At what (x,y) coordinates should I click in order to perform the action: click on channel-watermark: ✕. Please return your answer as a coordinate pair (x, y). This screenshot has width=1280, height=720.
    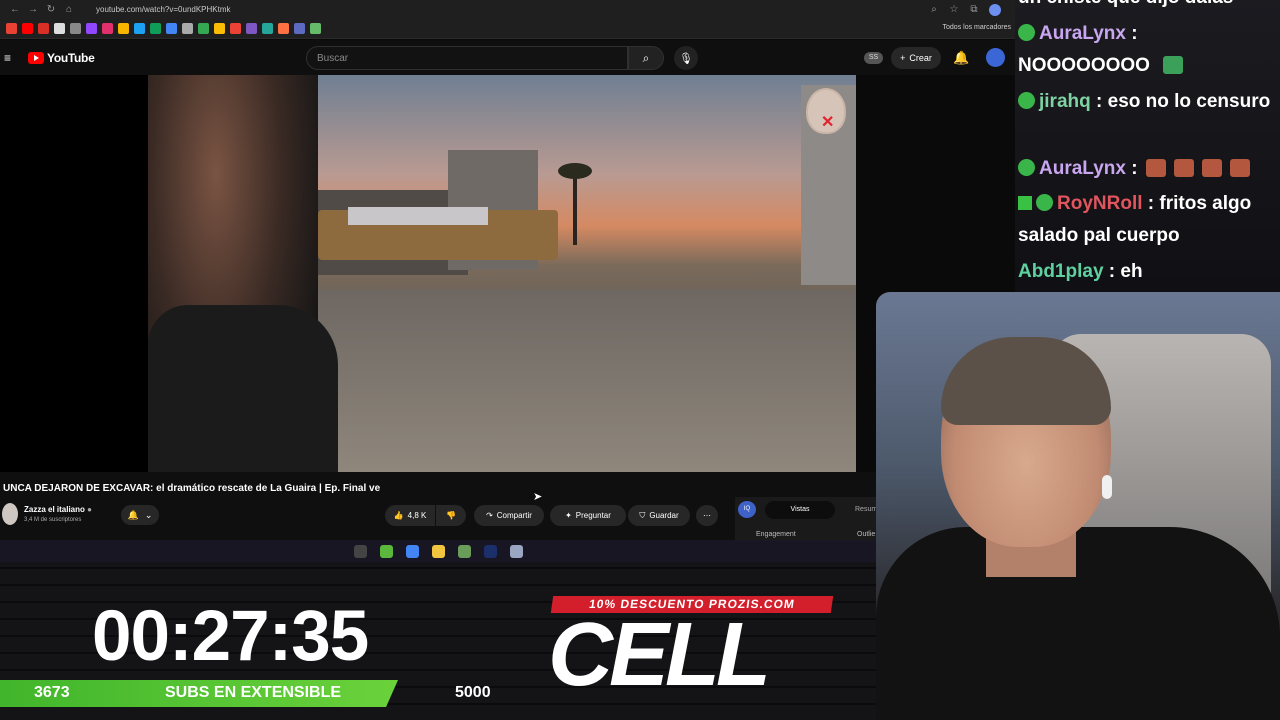
    Looking at the image, I should click on (826, 111).